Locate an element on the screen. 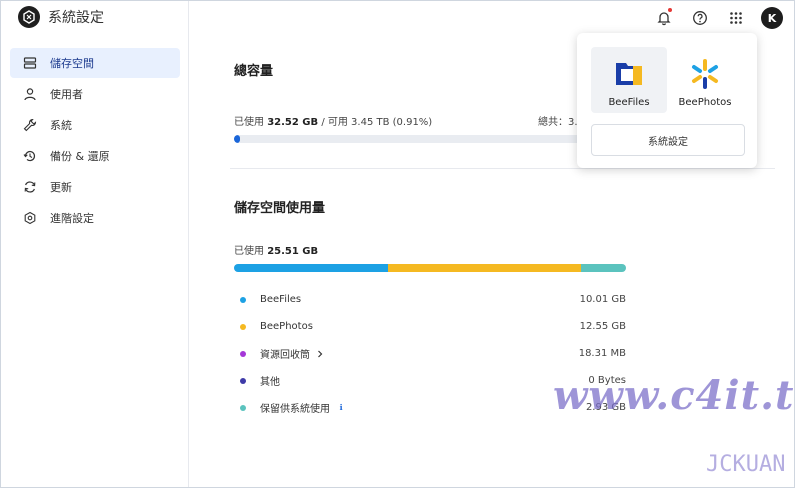  top-bar-actions: K is located at coordinates (718, 18).